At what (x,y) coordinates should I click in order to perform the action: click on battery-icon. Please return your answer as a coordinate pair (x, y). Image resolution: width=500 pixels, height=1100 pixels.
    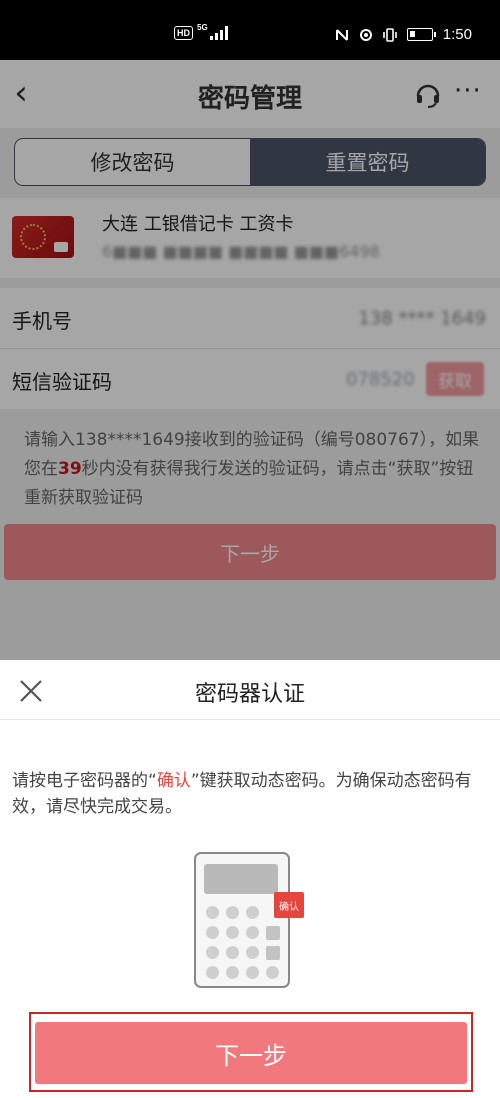
    Looking at the image, I should click on (421, 34).